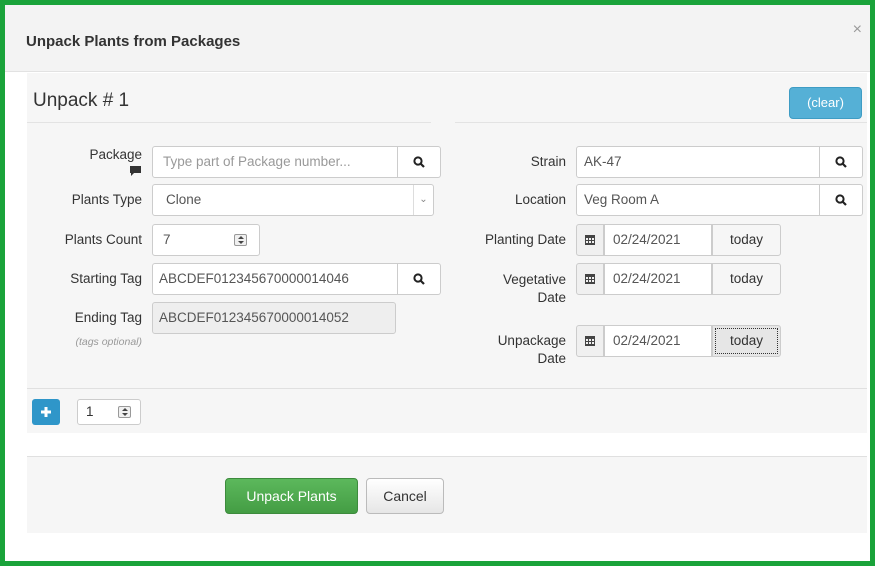  I want to click on package-label: Package, so click(115, 154).